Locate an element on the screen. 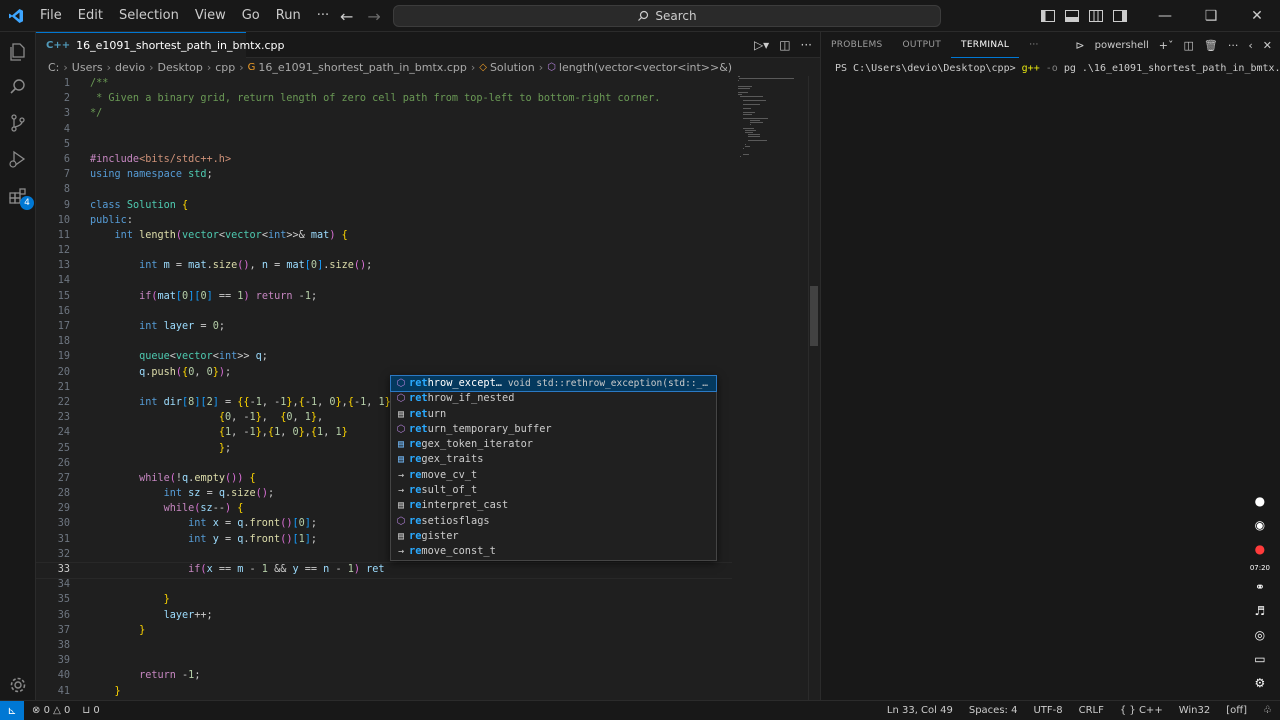  chevron-left-icon: ‹ is located at coordinates (1250, 45).